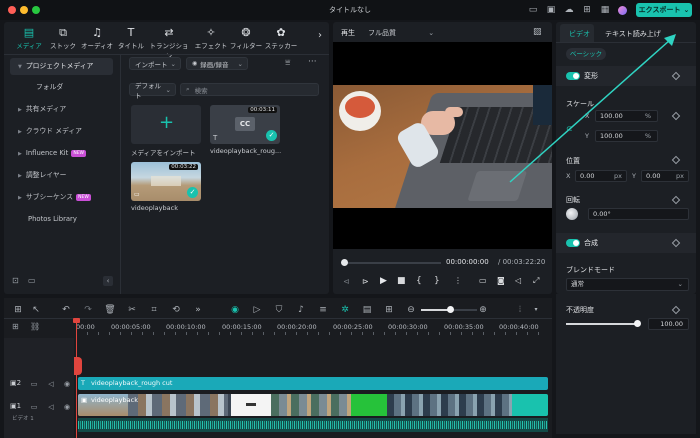 This screenshot has width=700, height=438. I want to click on tab-effect: ✧ エフェクト, so click(211, 40).